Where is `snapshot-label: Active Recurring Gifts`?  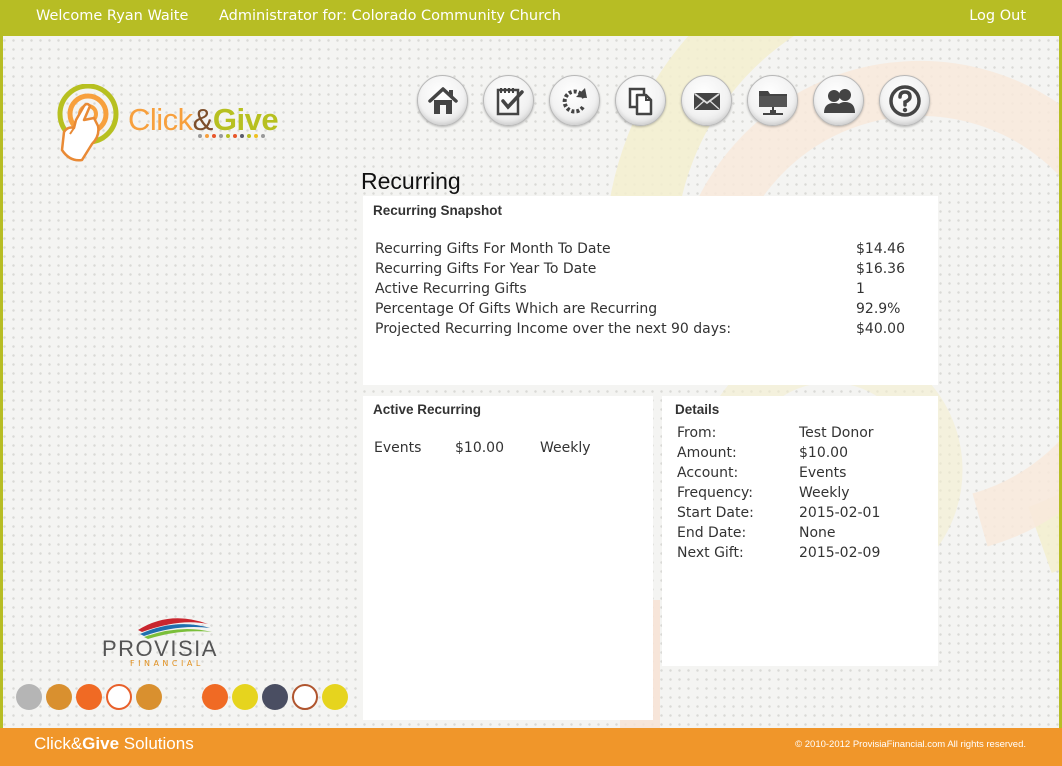 snapshot-label: Active Recurring Gifts is located at coordinates (451, 289).